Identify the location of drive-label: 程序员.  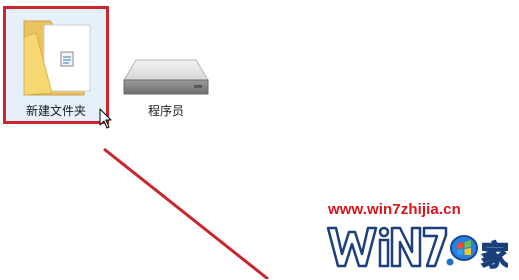
(165, 111).